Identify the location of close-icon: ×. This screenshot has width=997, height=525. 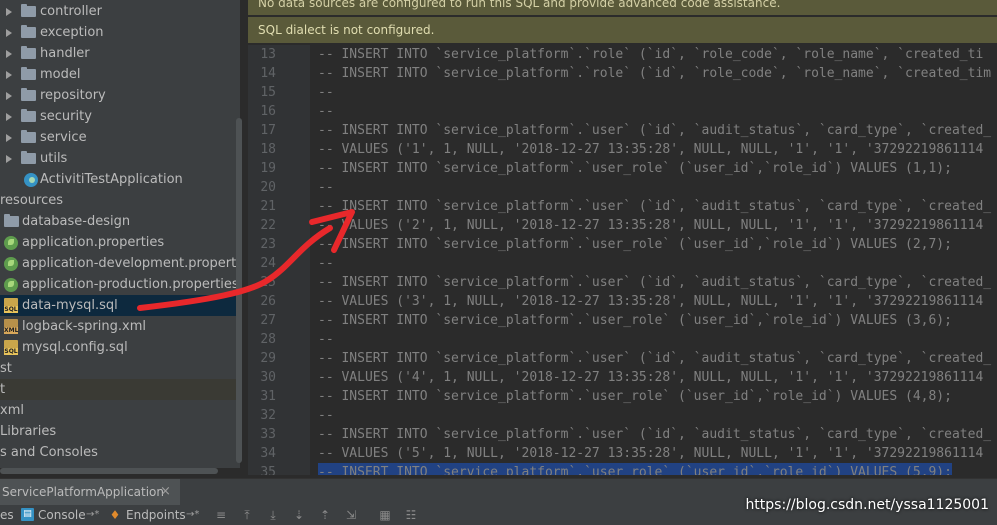
(165, 492).